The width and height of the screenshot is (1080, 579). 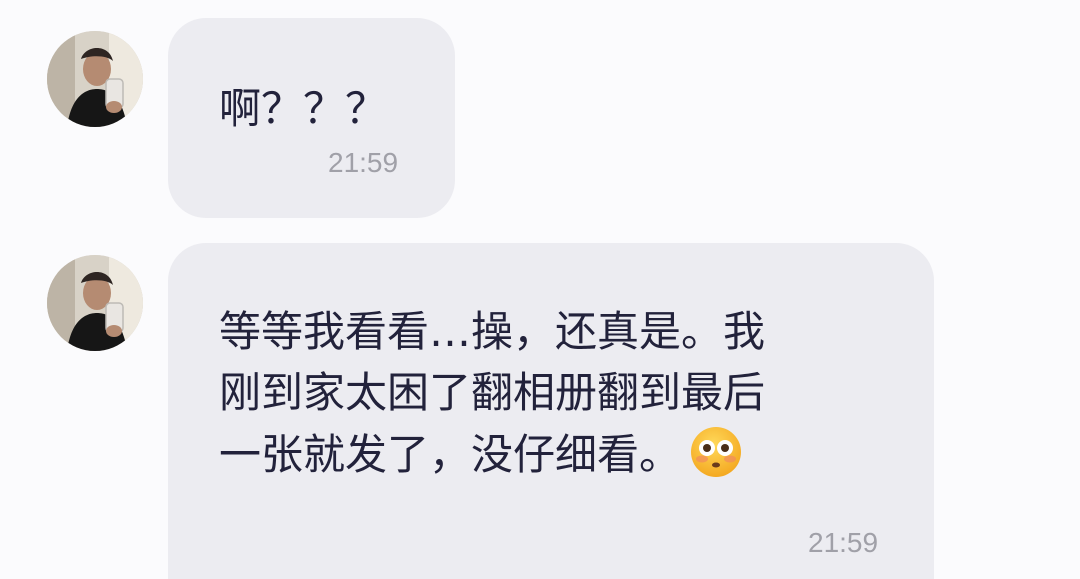 What do you see at coordinates (303, 108) in the screenshot?
I see `message-text: 啊？？？` at bounding box center [303, 108].